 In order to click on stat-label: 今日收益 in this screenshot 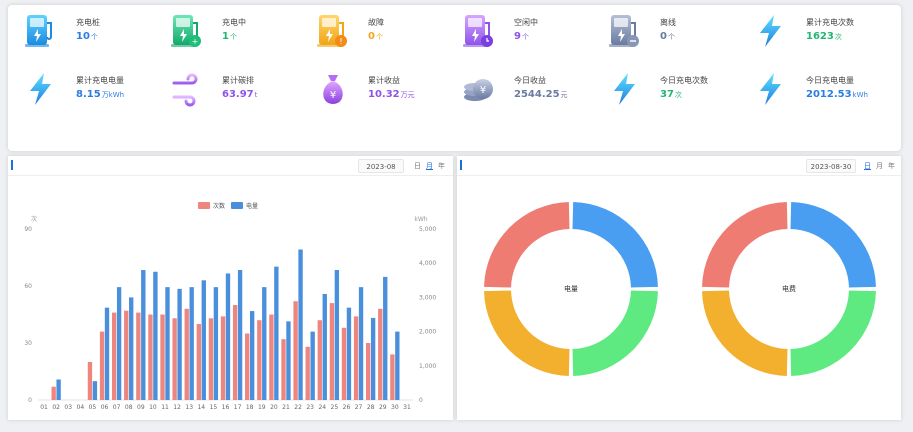, I will do `click(530, 80)`.